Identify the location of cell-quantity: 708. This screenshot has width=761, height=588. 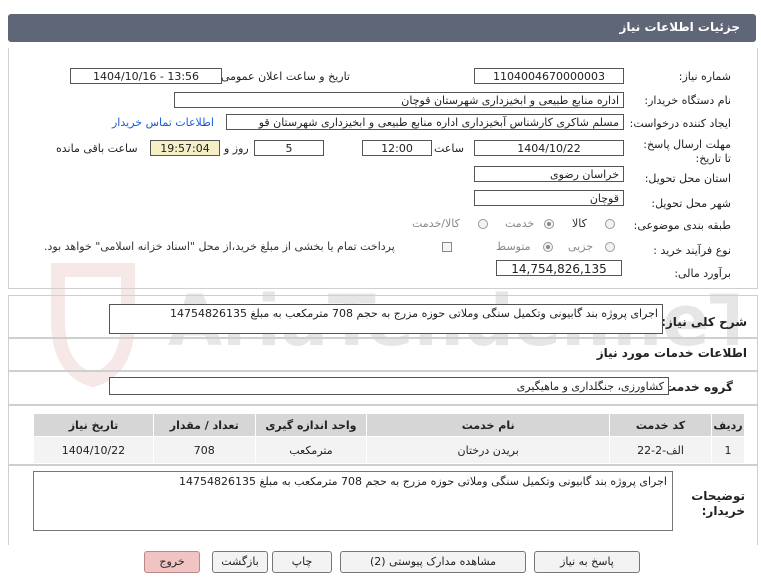
(204, 450).